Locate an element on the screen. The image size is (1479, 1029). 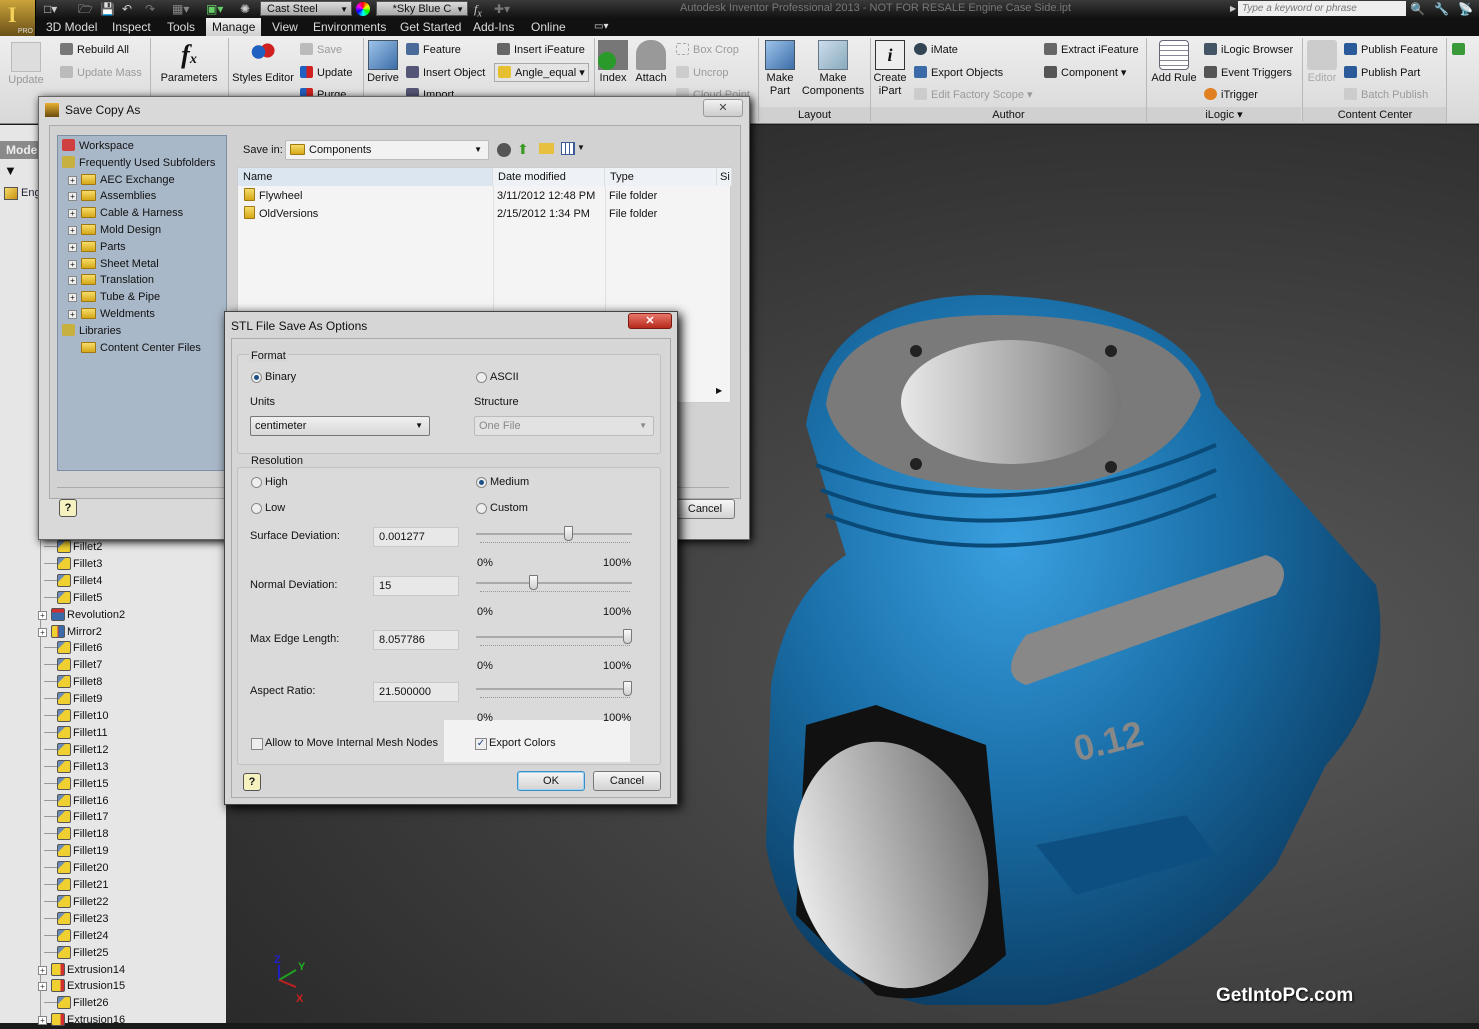
ascii-radio is located at coordinates (481, 377).